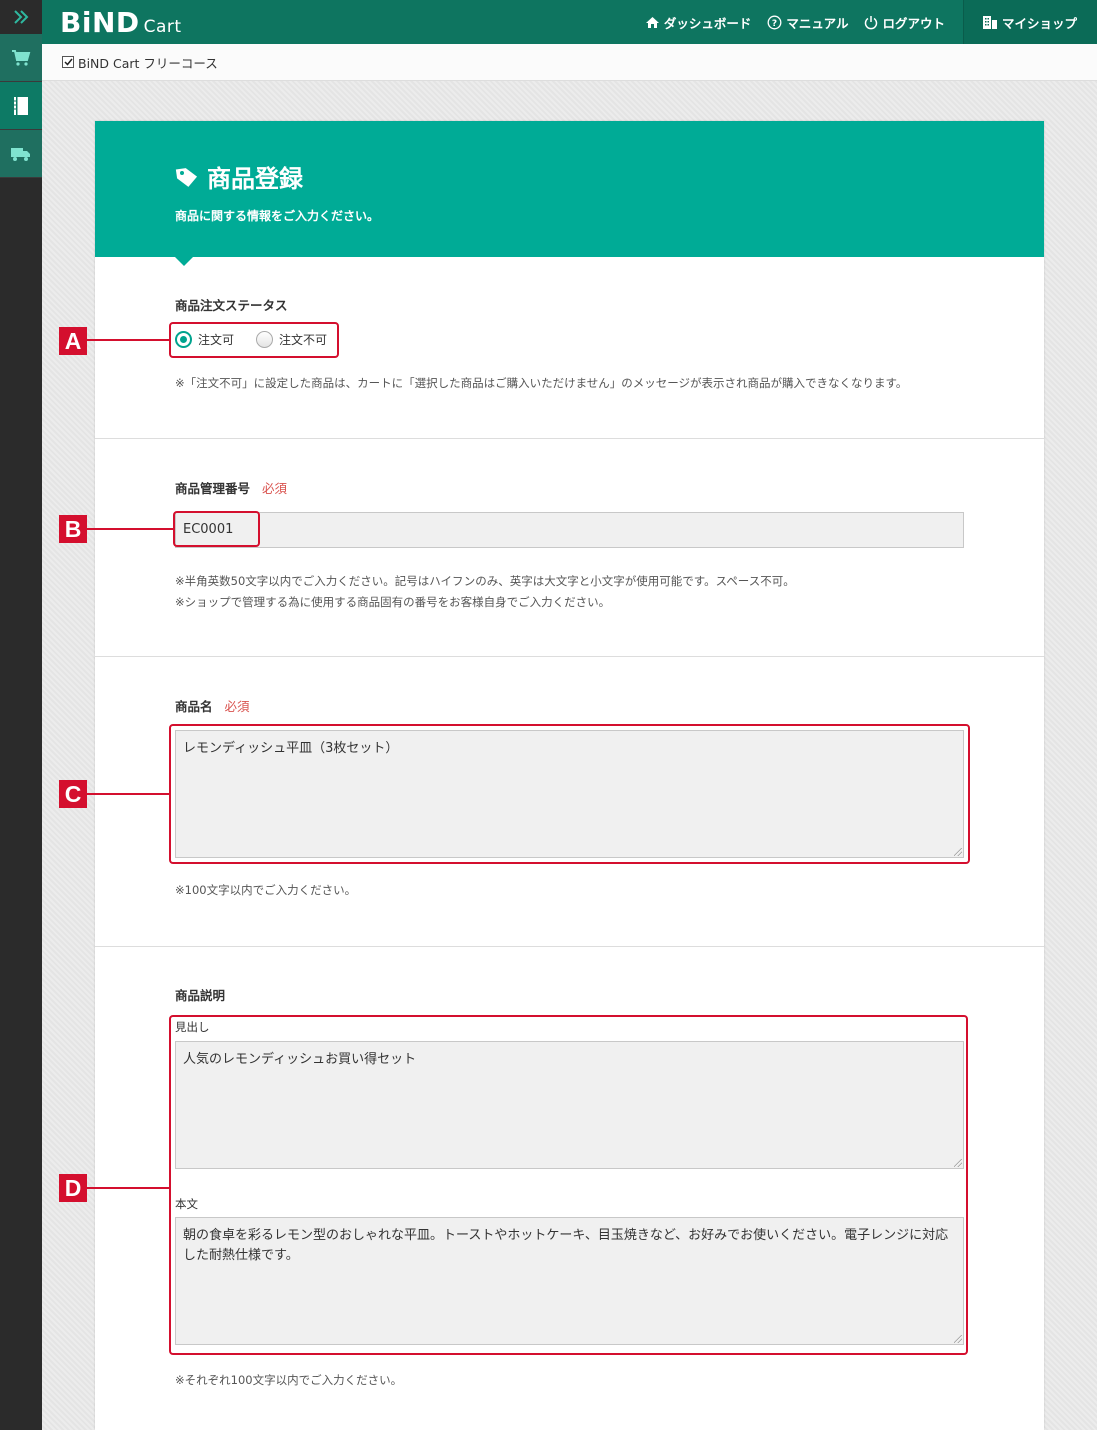  I want to click on page-title: 商品登録, so click(239, 176).